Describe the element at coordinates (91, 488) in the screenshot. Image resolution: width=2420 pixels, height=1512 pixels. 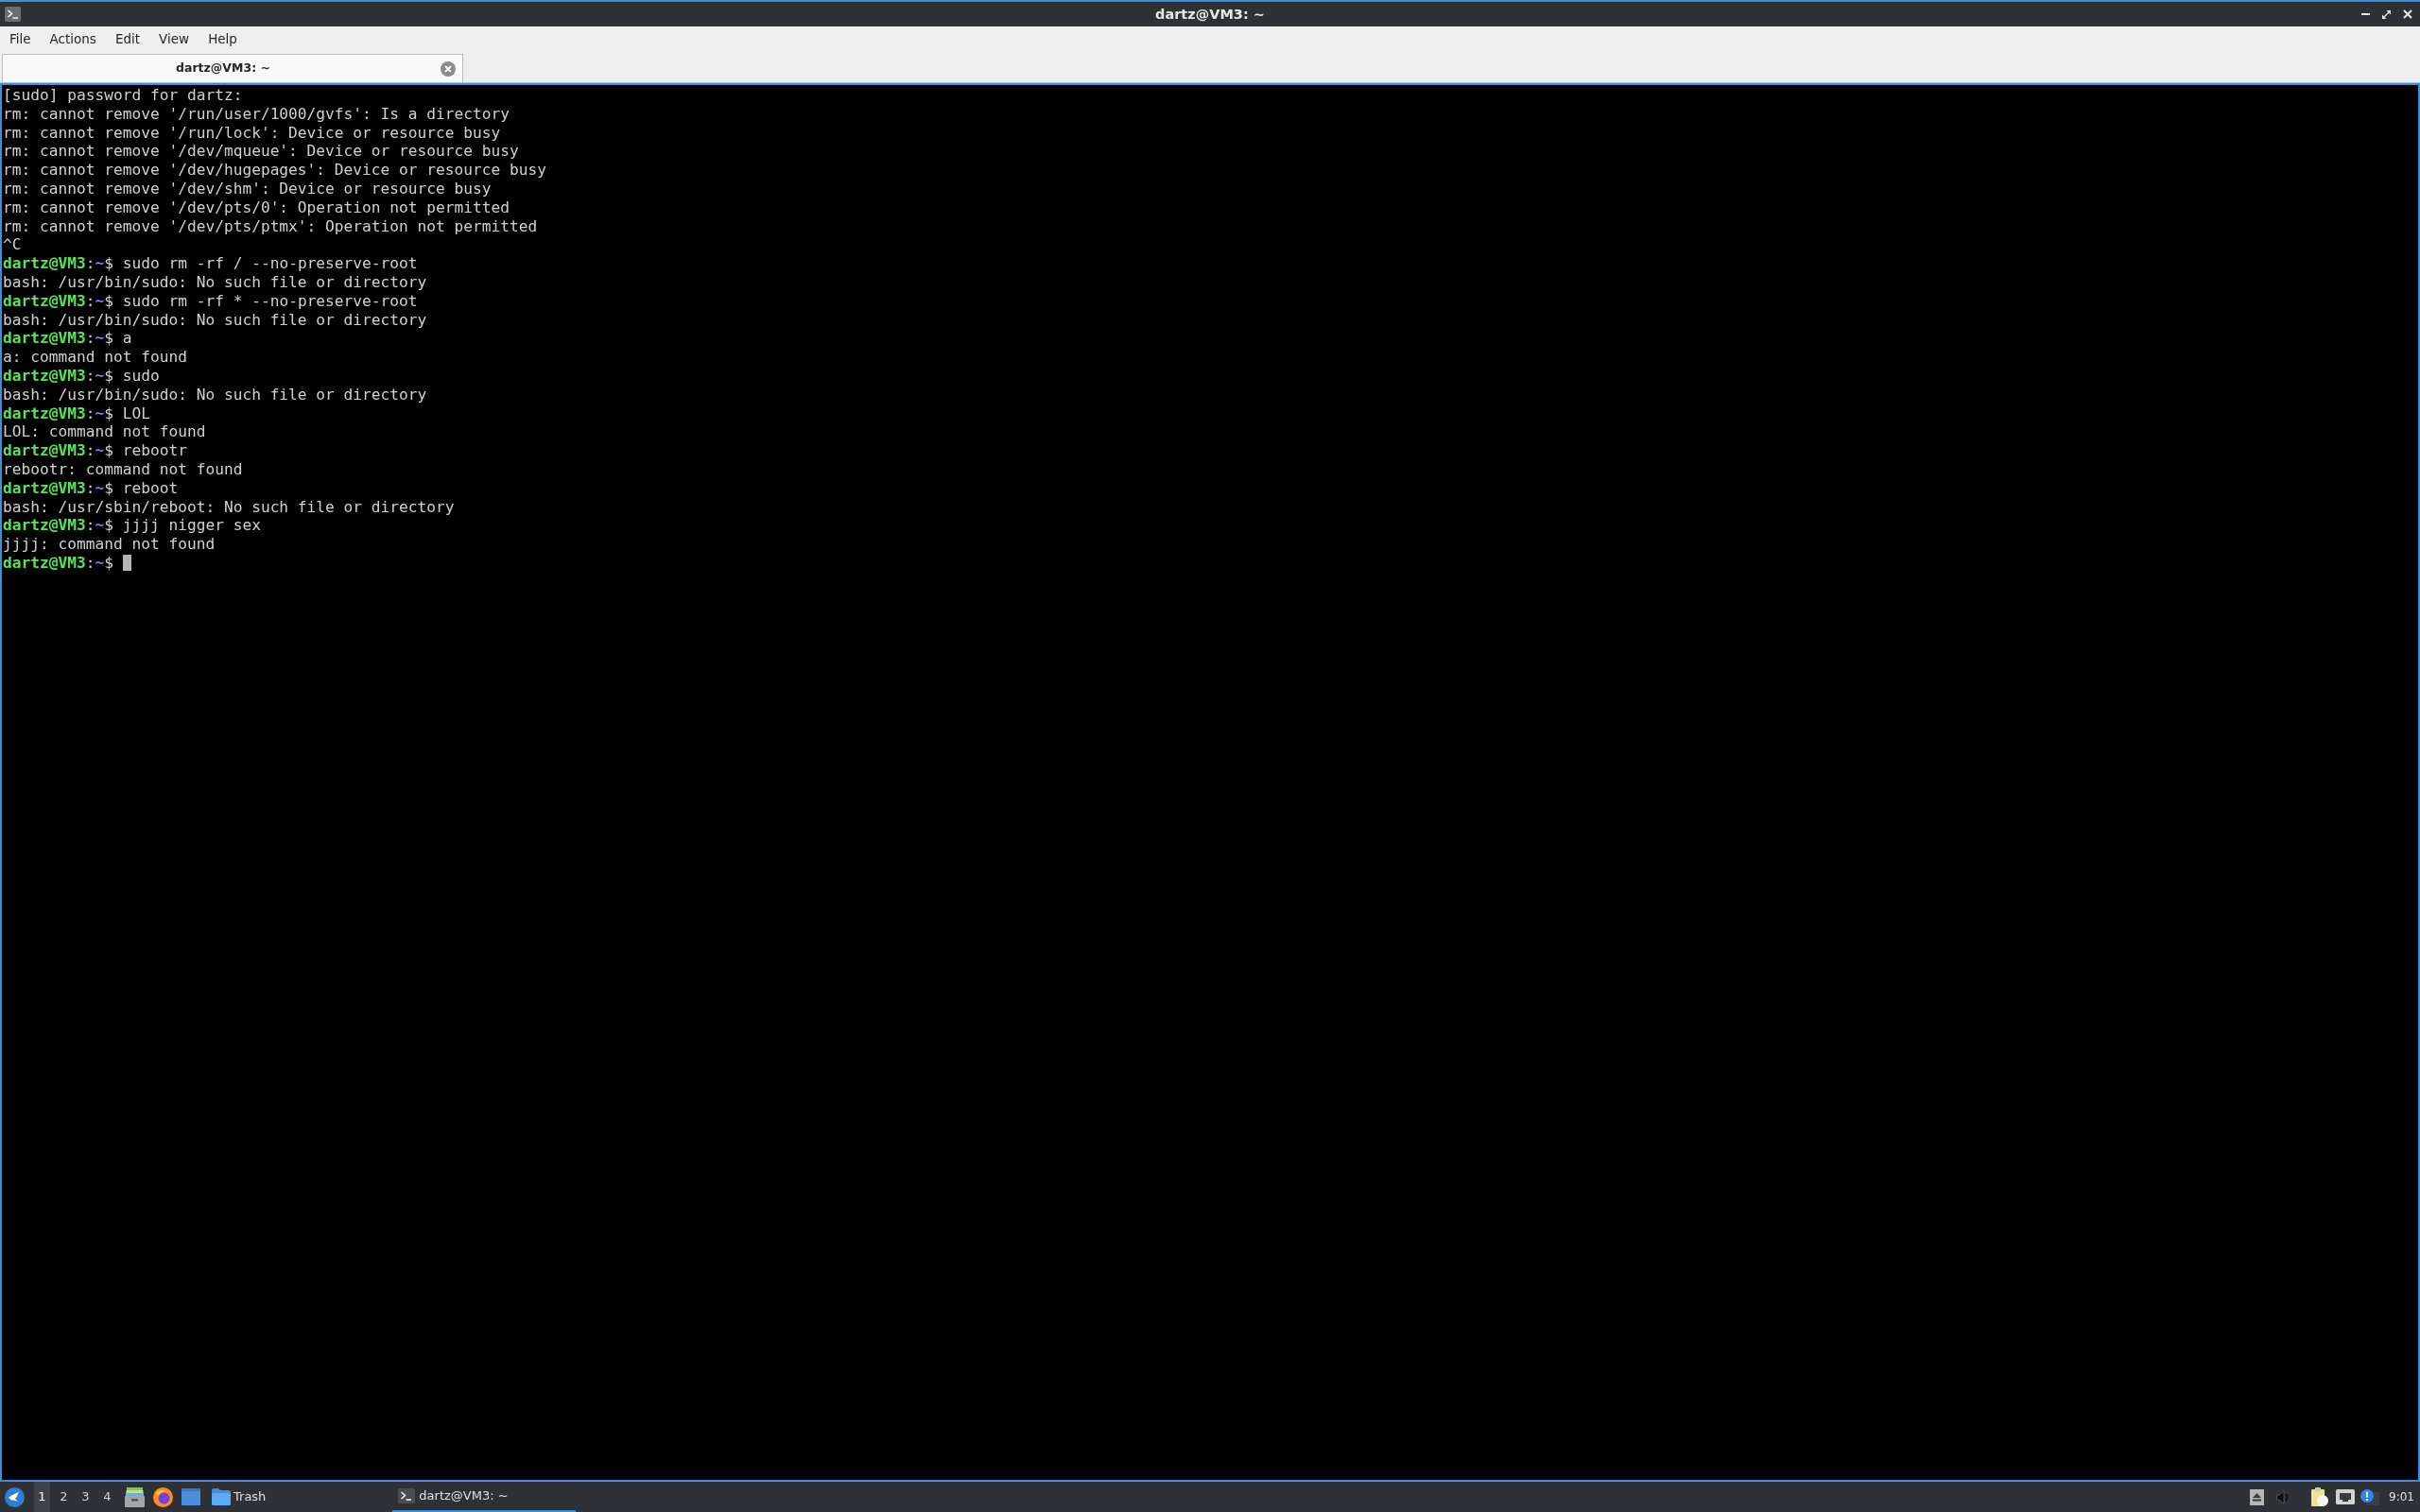
I see `prompt-line: dartz@VM3:~$ reboot` at that location.